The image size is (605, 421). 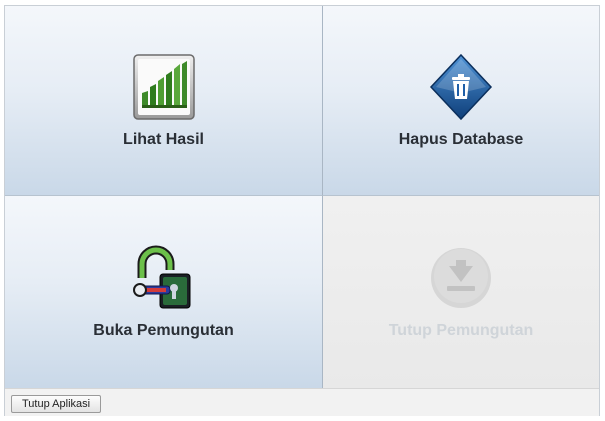 What do you see at coordinates (461, 86) in the screenshot?
I see `trash-database-icon` at bounding box center [461, 86].